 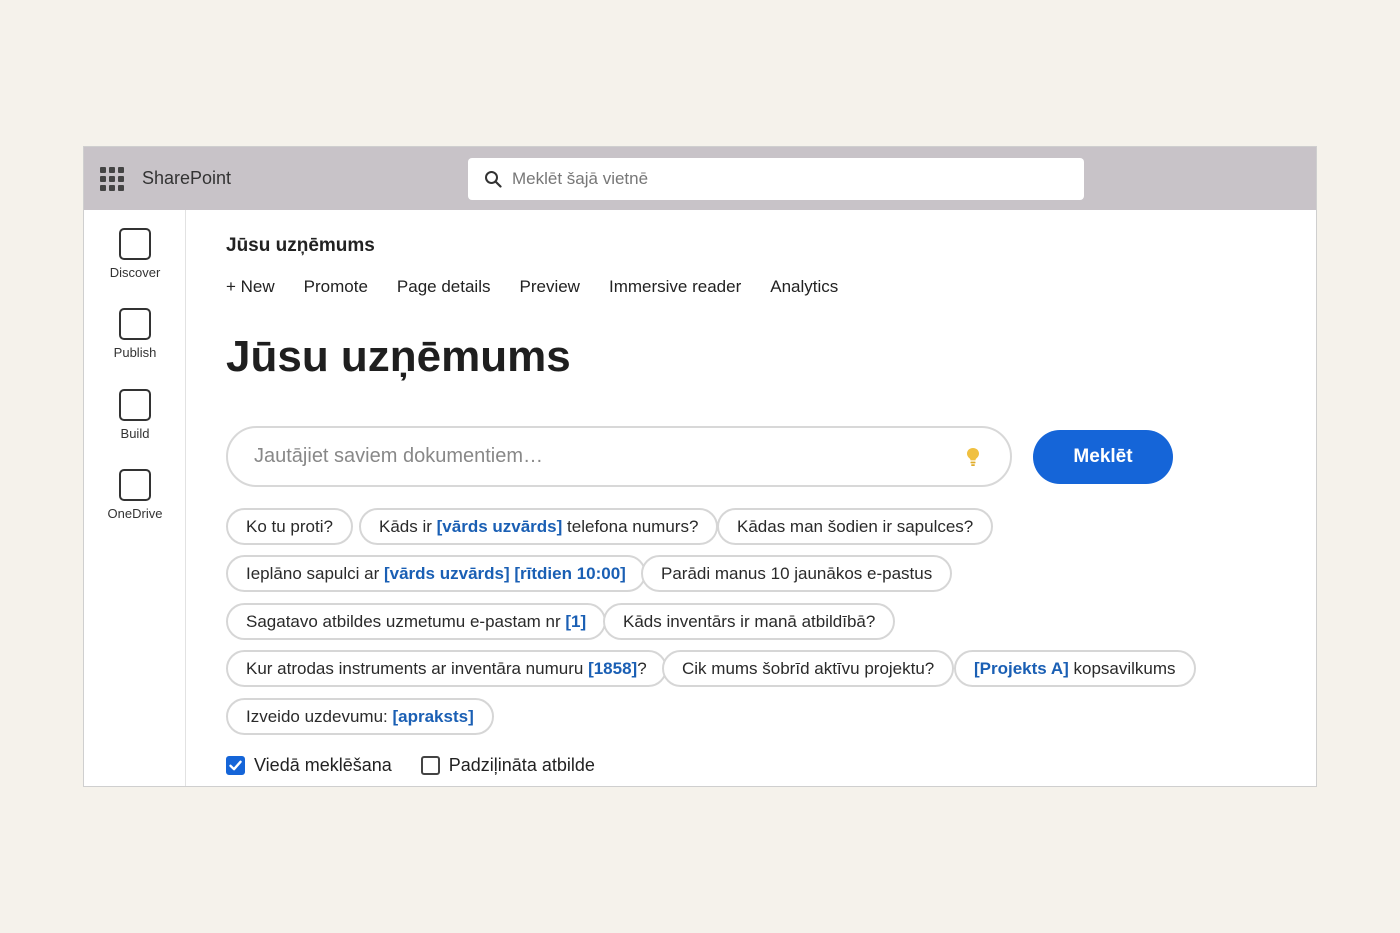 What do you see at coordinates (1103, 457) in the screenshot?
I see `search-button: Meklēt` at bounding box center [1103, 457].